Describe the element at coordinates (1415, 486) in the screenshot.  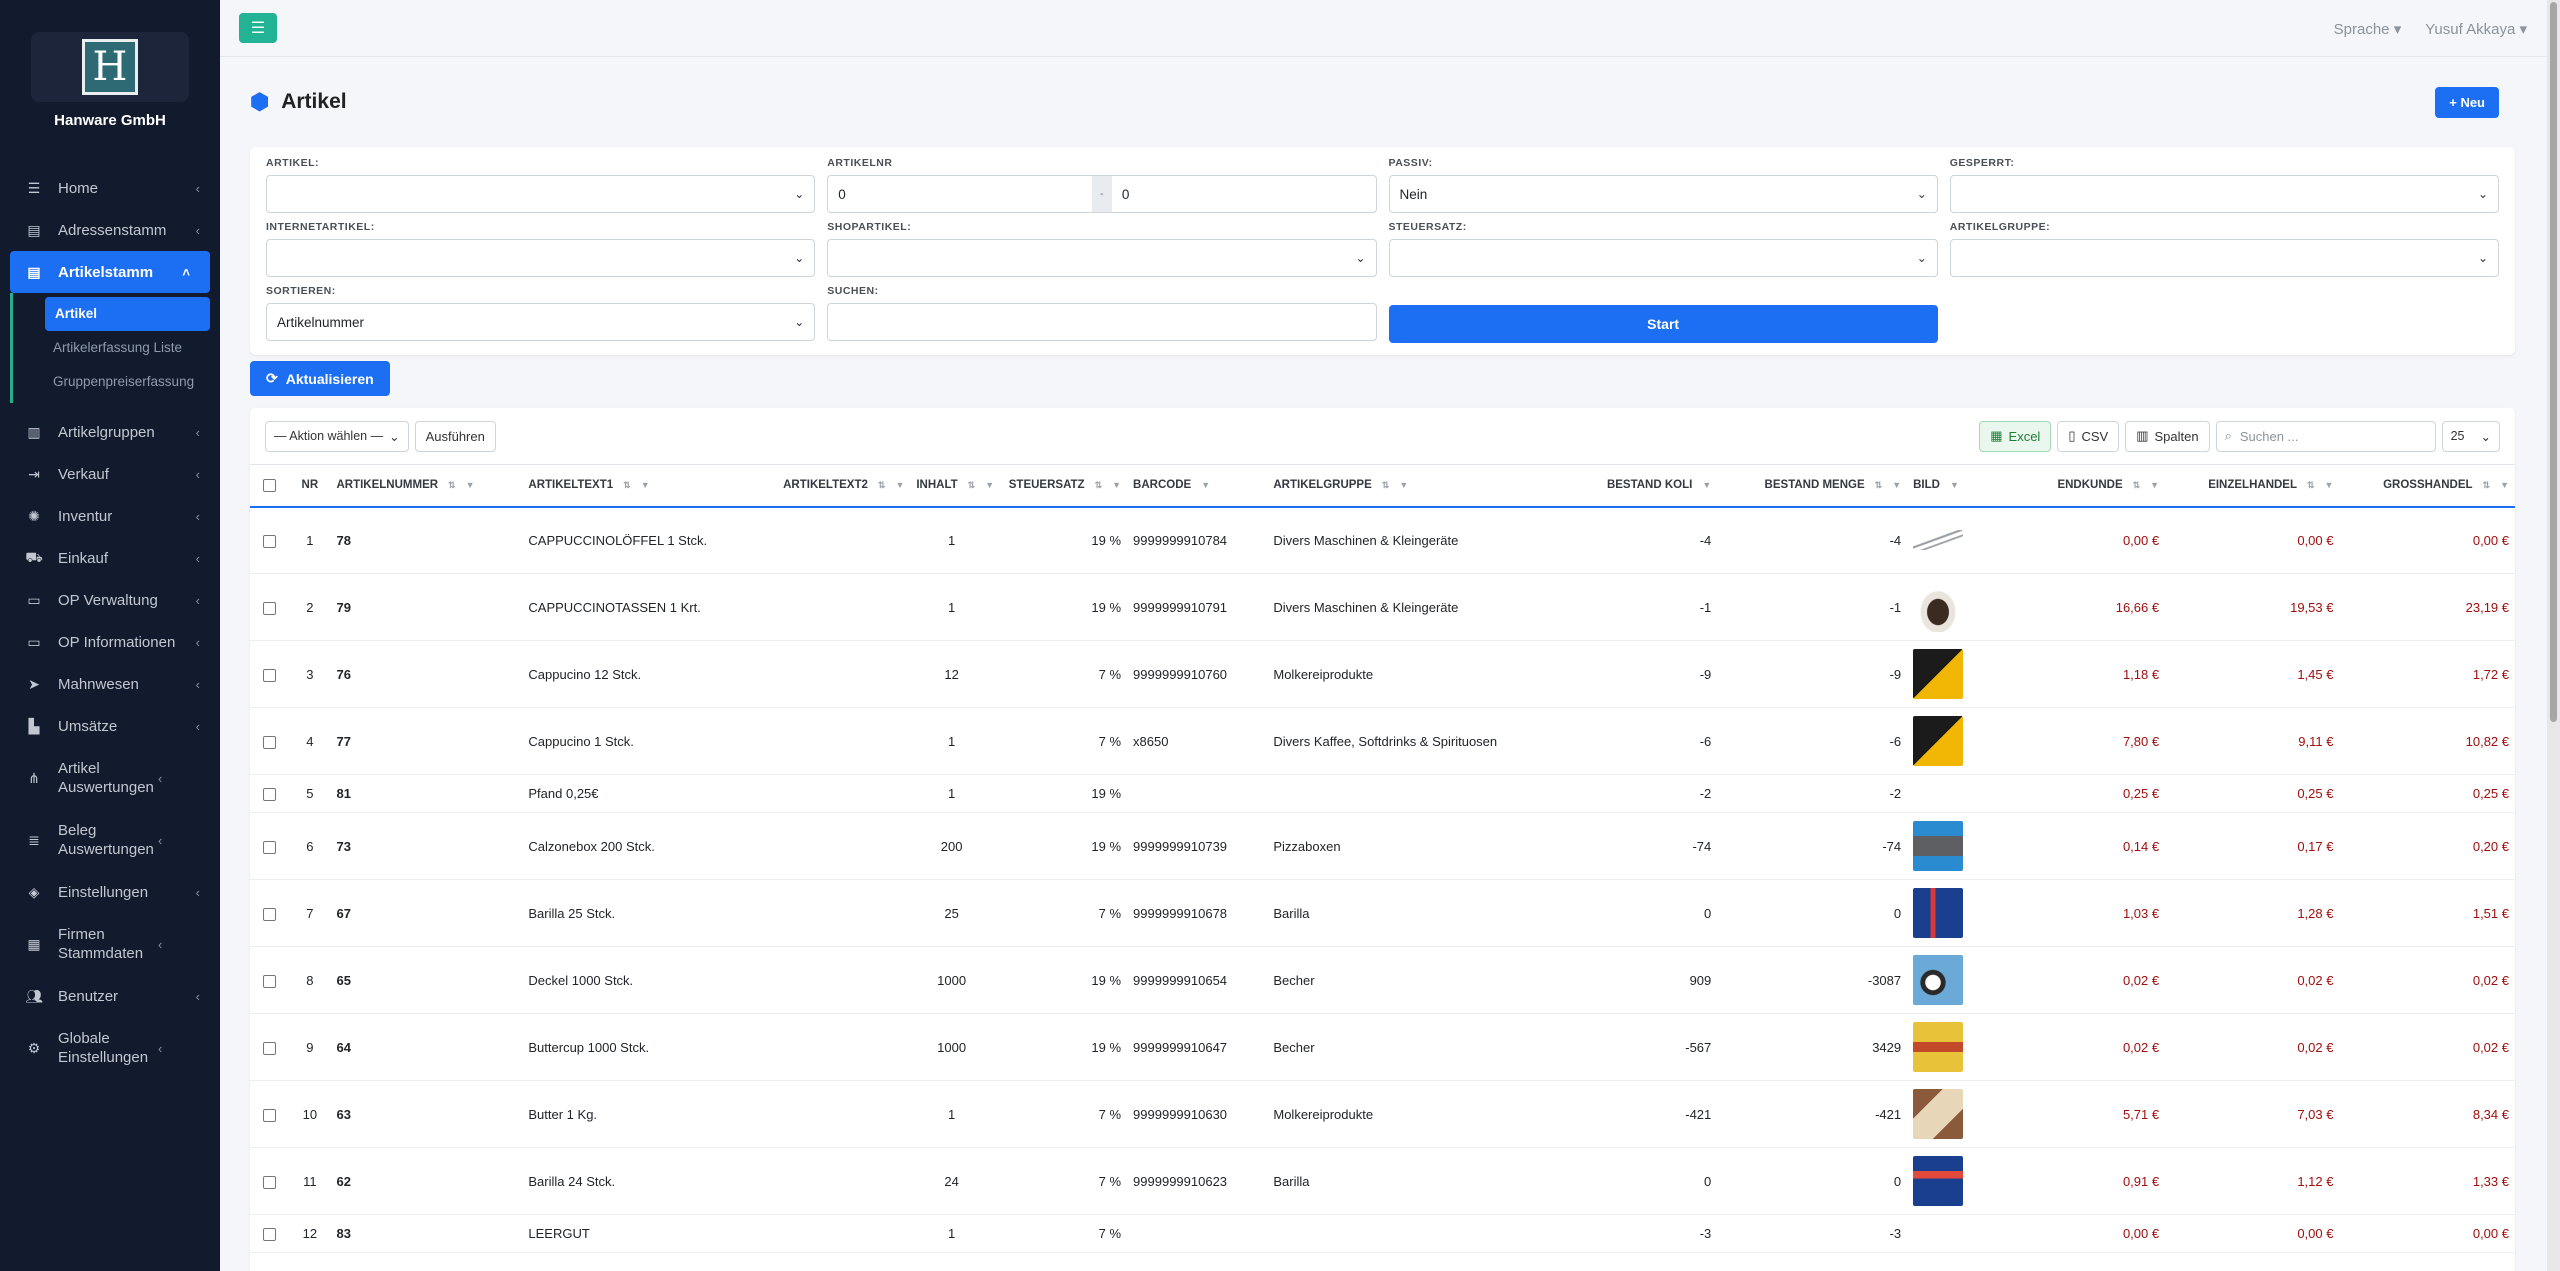
I see `col-artikelgruppe: ARTIKELGRUPPE ⇅ ▼` at that location.